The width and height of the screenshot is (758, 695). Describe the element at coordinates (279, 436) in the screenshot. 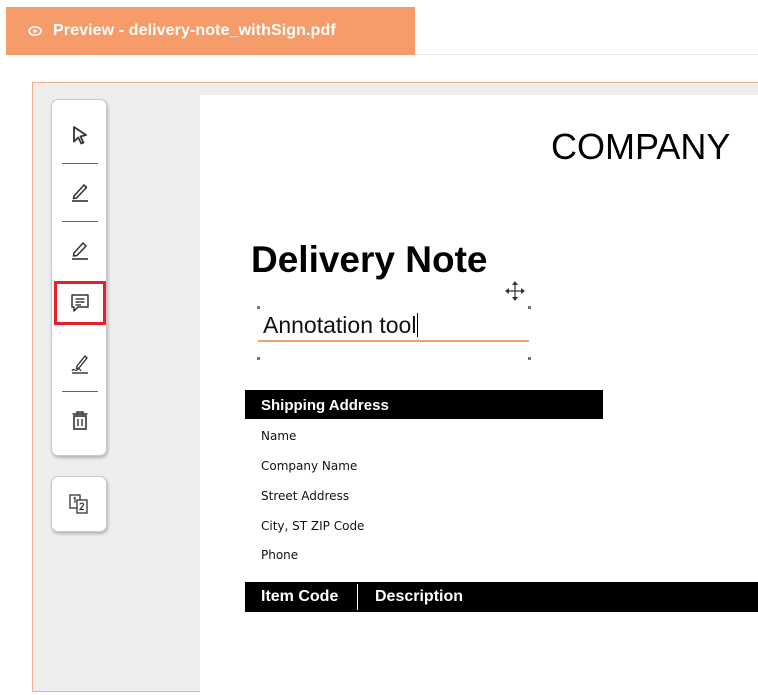

I see `address-line: Name` at that location.